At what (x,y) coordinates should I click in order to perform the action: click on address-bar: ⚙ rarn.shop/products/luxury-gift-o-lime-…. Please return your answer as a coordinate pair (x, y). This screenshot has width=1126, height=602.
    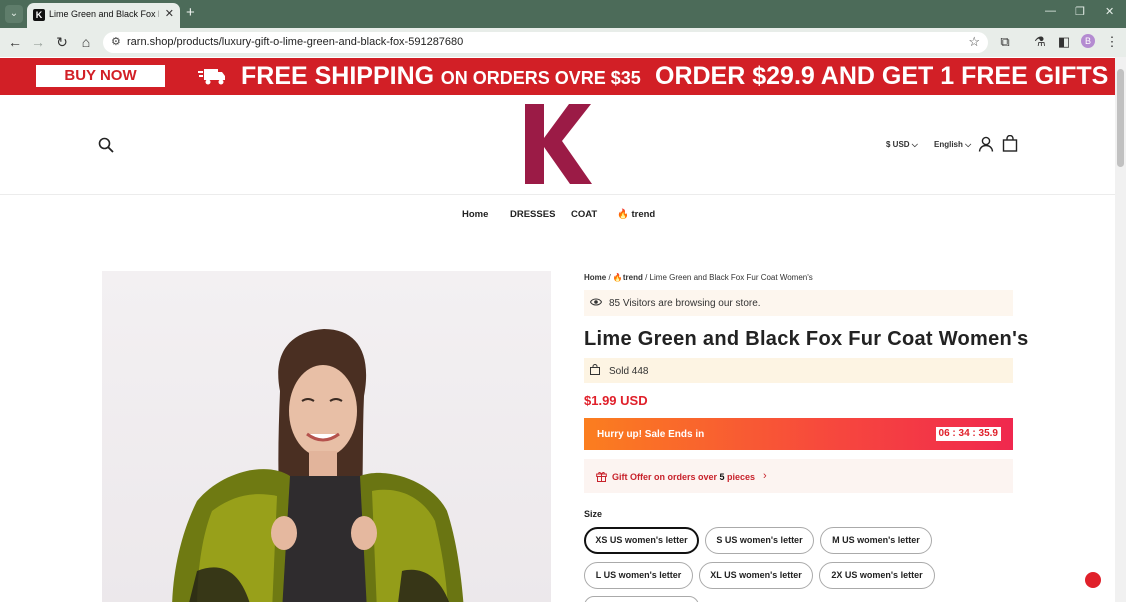
    Looking at the image, I should click on (545, 42).